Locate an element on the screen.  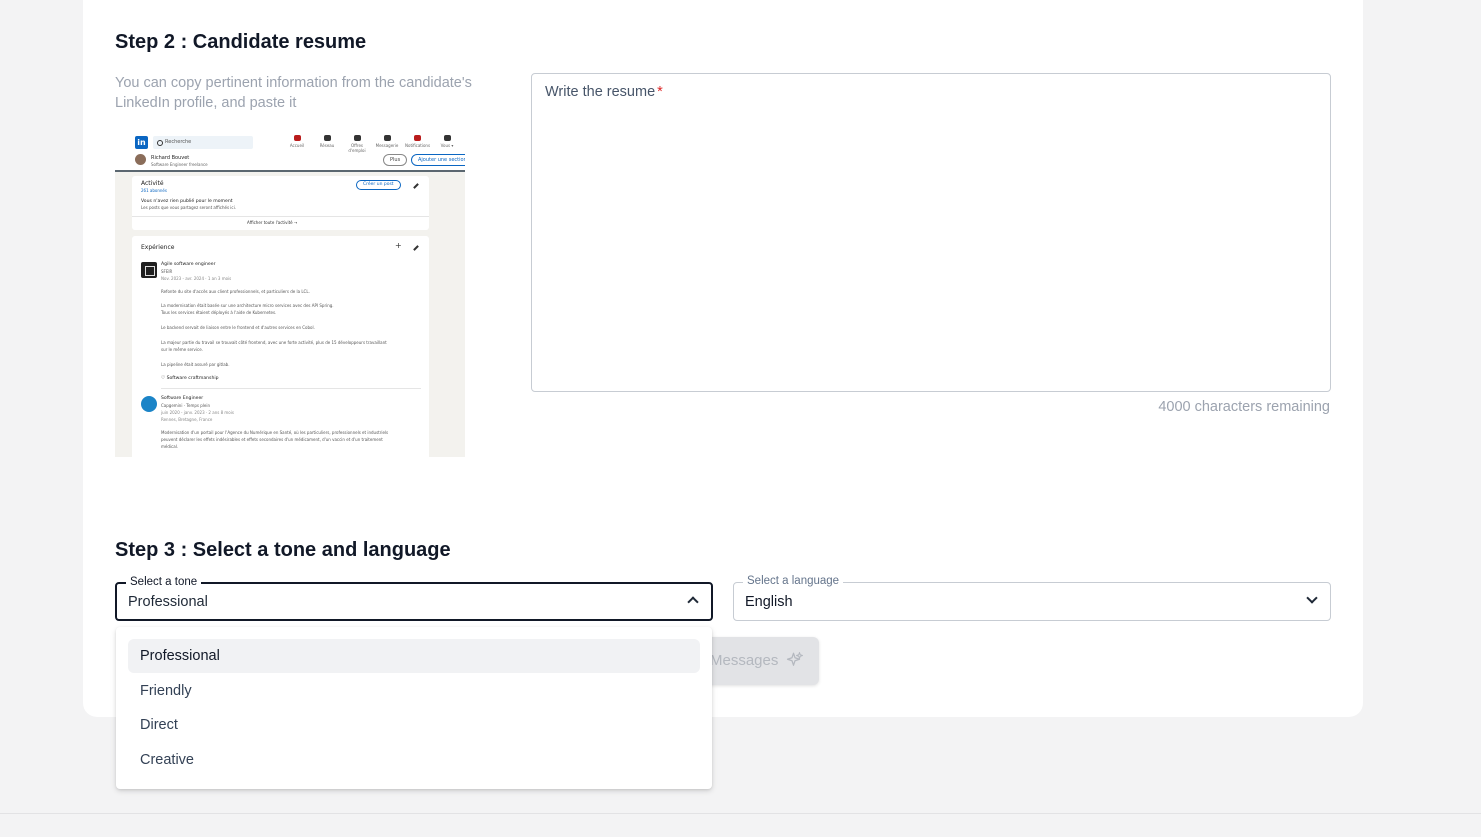
sparkle-icon is located at coordinates (794, 659).